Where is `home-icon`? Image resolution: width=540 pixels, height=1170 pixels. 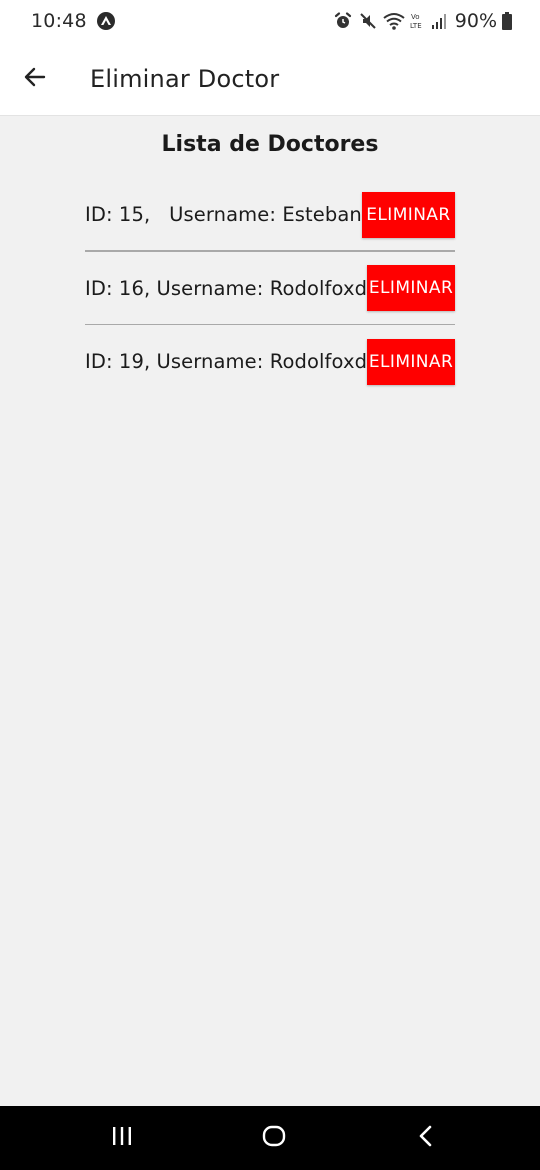
home-icon is located at coordinates (274, 1138).